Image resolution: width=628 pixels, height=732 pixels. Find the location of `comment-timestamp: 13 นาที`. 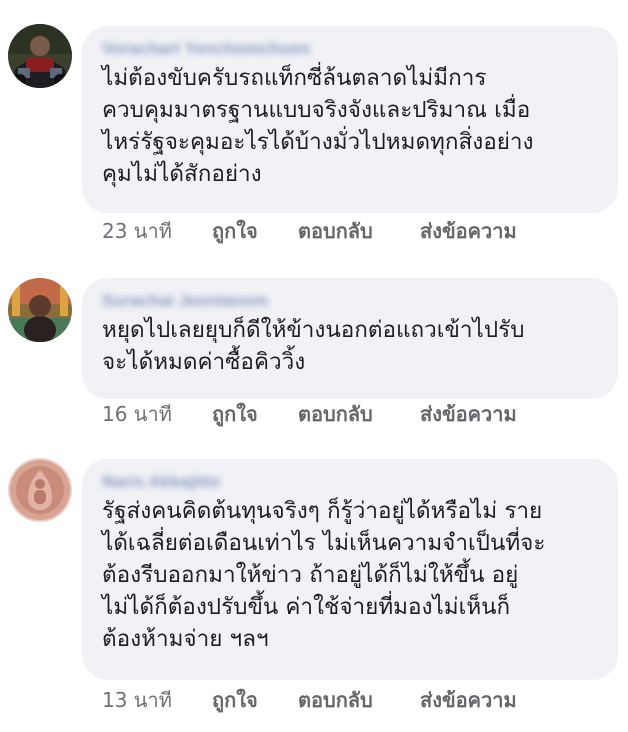

comment-timestamp: 13 นาที is located at coordinates (137, 700).